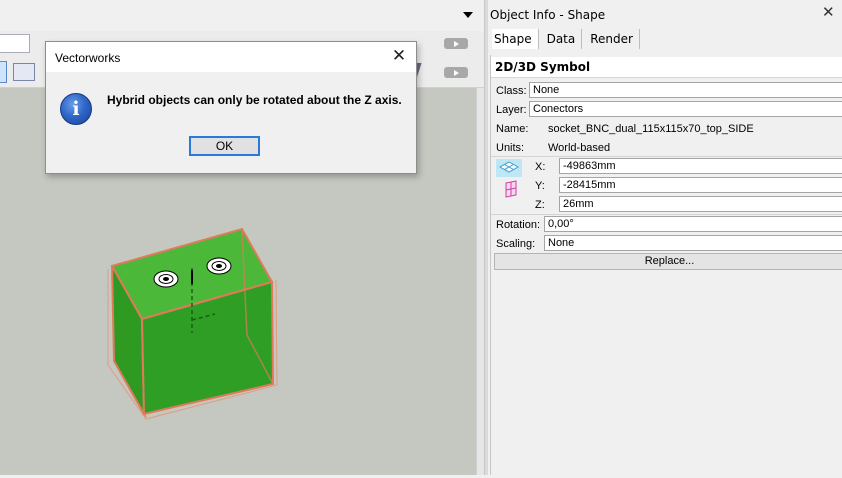 The width and height of the screenshot is (842, 478). What do you see at coordinates (540, 167) in the screenshot?
I see `x-label: X:` at bounding box center [540, 167].